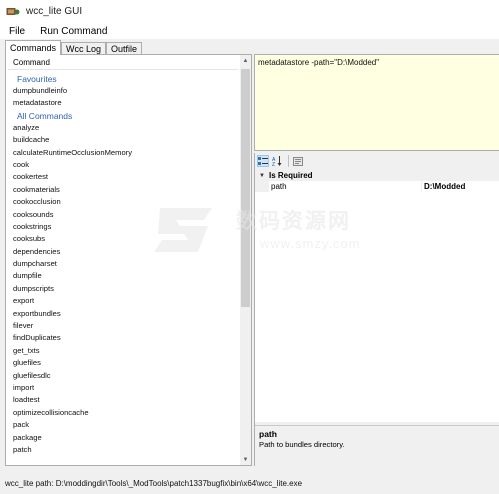 The height and width of the screenshot is (494, 499). I want to click on command-column-header: Command, so click(123, 63).